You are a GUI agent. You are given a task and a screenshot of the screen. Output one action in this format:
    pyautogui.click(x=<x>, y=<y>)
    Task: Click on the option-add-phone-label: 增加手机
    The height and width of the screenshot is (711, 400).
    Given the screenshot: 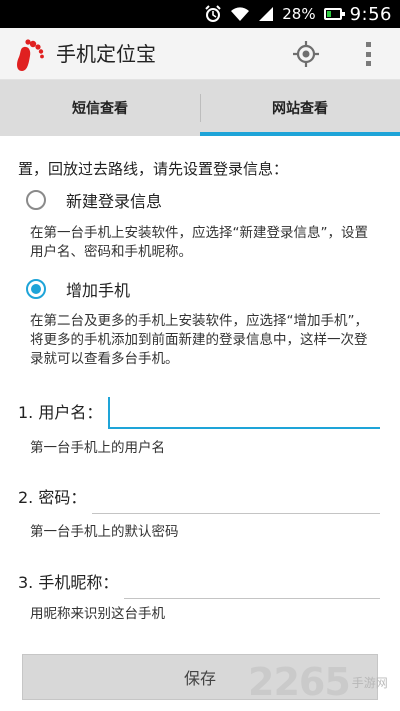 What is the action you would take?
    pyautogui.click(x=98, y=290)
    